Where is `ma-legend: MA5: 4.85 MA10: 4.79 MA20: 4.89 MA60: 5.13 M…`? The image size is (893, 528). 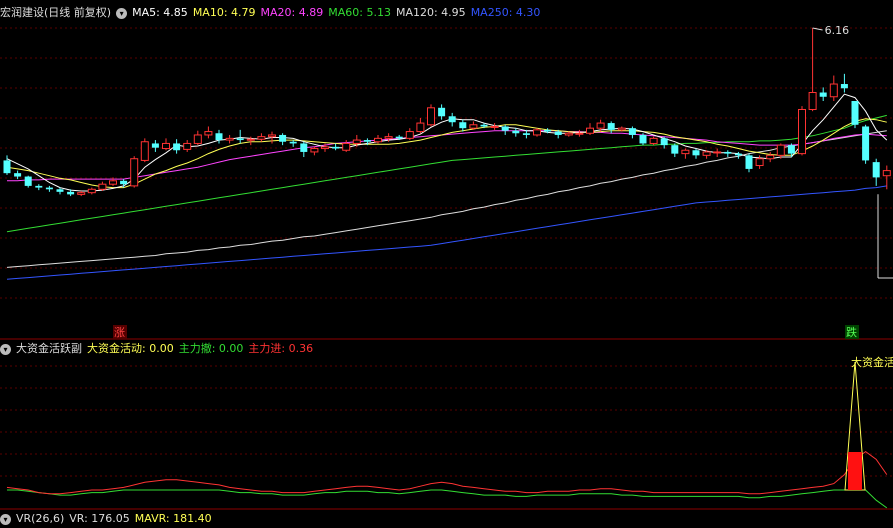 ma-legend: MA5: 4.85 MA10: 4.79 MA20: 4.89 MA60: 5.13 M… is located at coordinates (338, 12).